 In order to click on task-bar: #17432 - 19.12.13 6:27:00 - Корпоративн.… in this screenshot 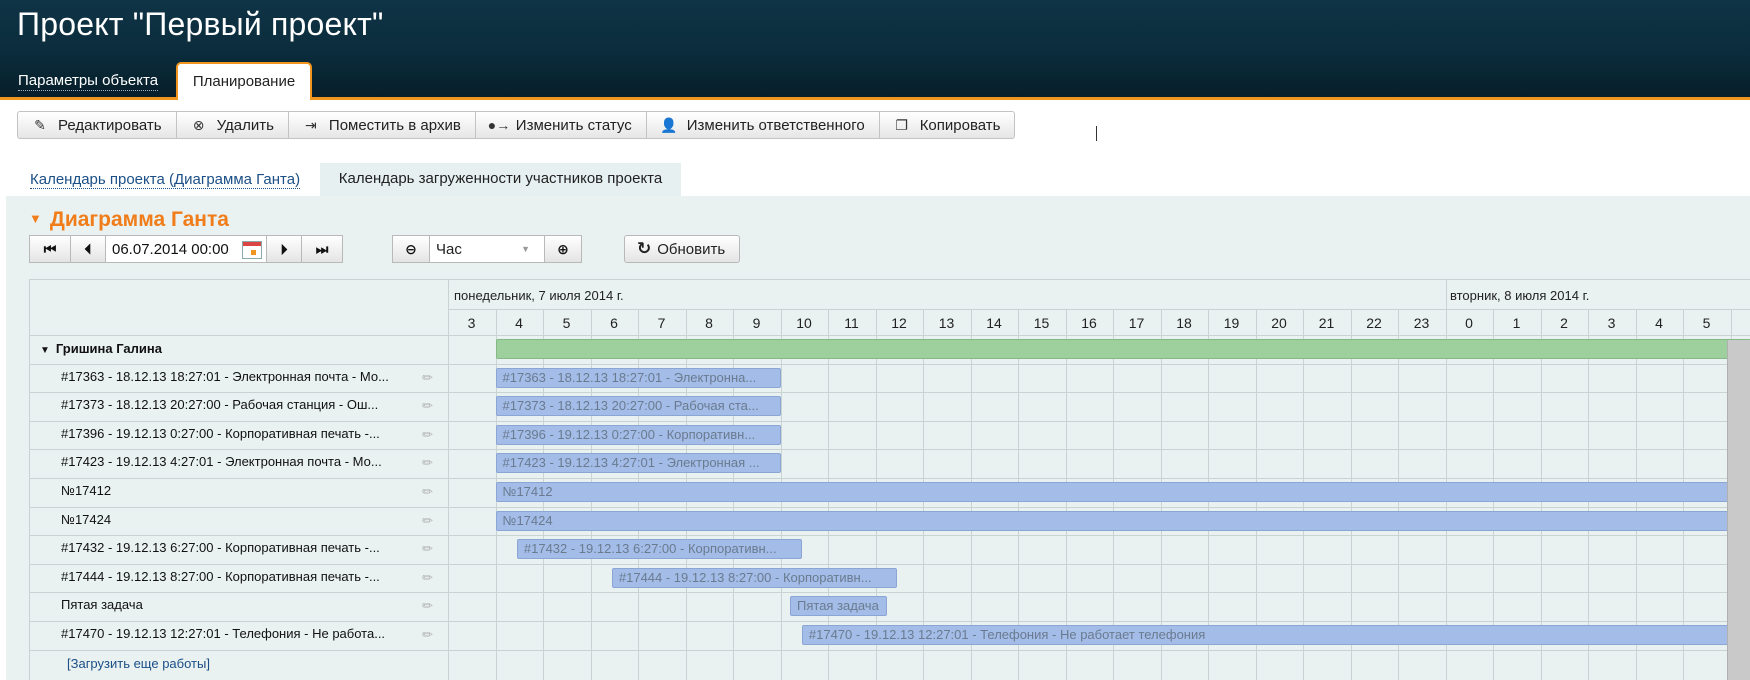, I will do `click(659, 549)`.